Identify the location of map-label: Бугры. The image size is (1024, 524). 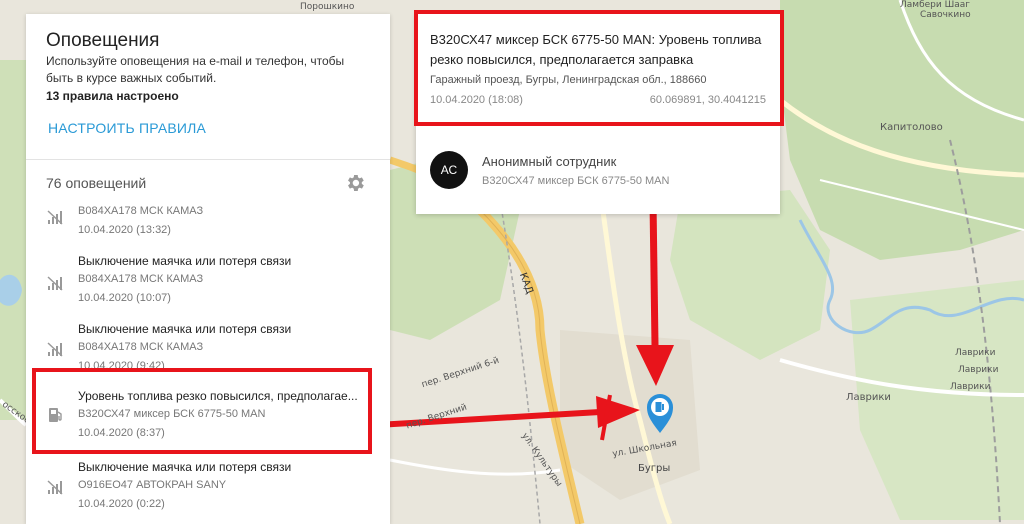
(654, 468).